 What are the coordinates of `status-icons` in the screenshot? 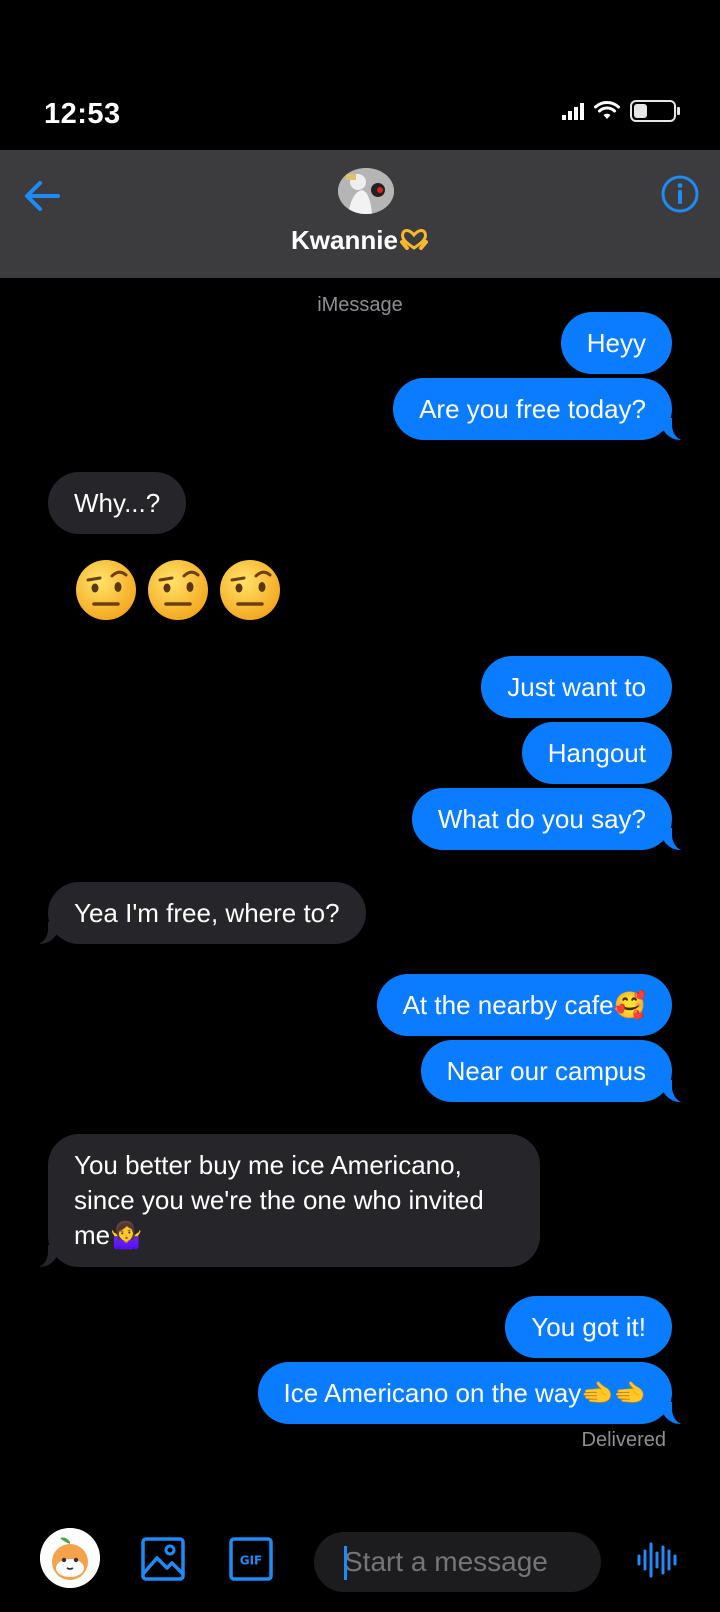 It's located at (621, 111).